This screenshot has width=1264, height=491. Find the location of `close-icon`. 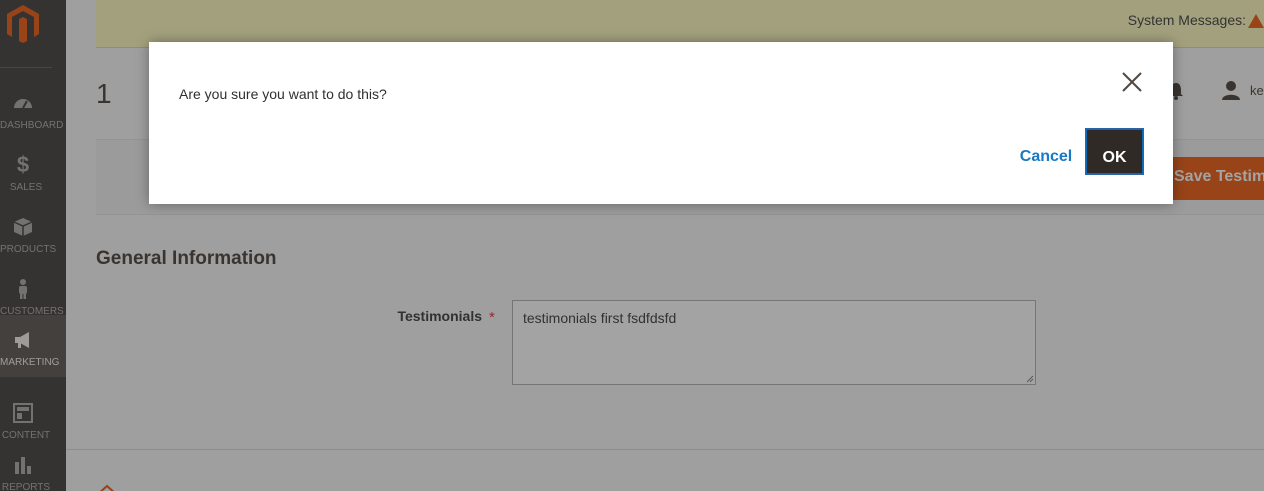

close-icon is located at coordinates (1132, 82).